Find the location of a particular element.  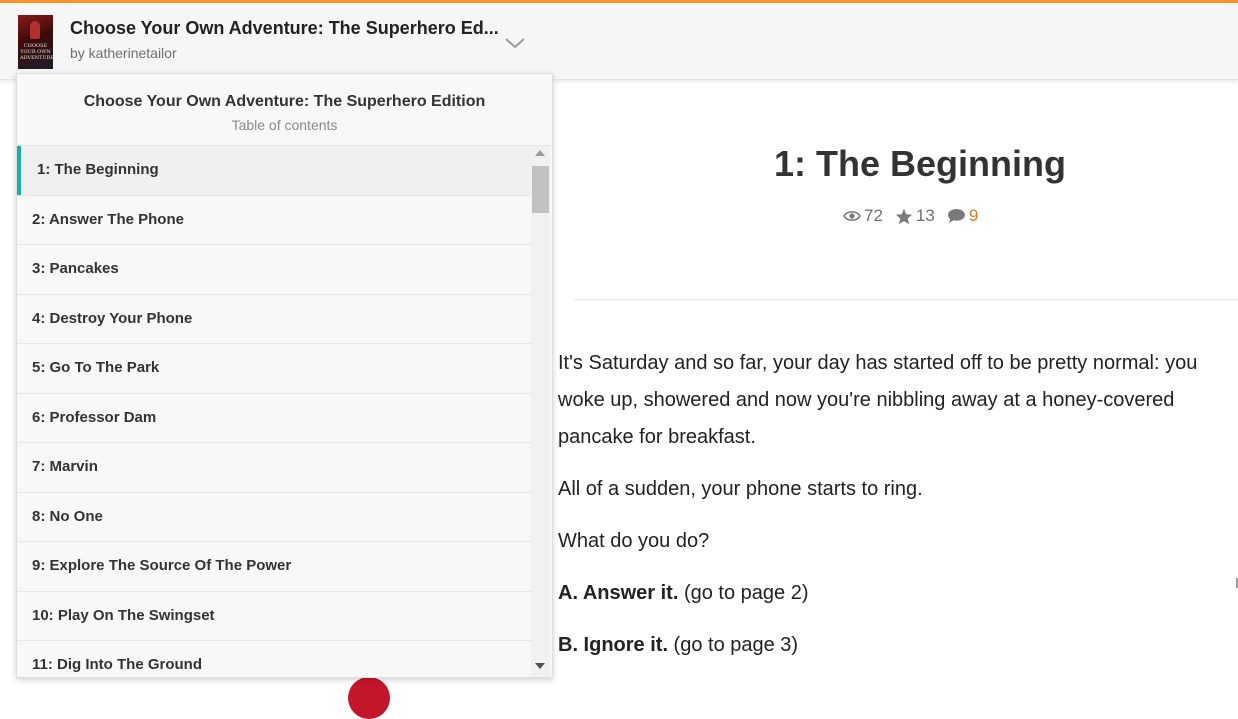

toc-item-label: 10: Play On The Swingset is located at coordinates (123, 615).